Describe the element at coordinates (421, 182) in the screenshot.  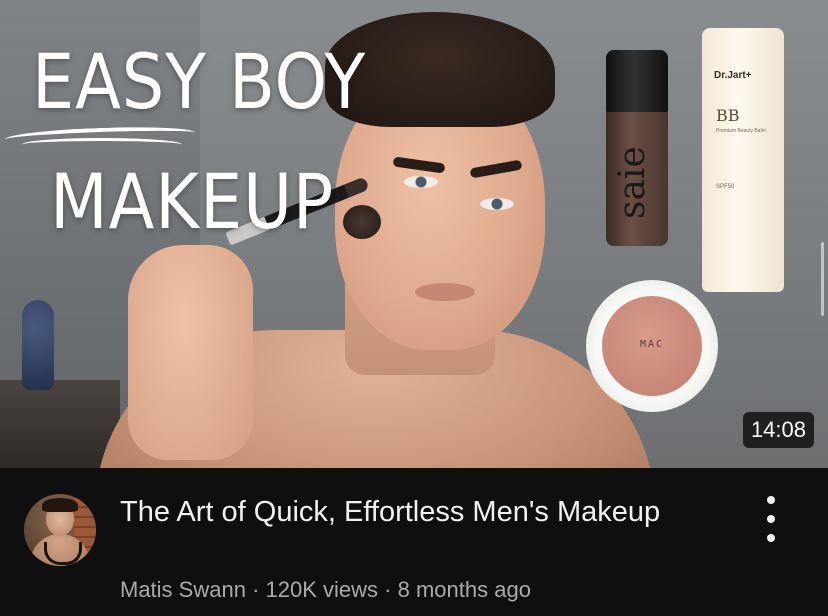
I see `person-eye-left` at that location.